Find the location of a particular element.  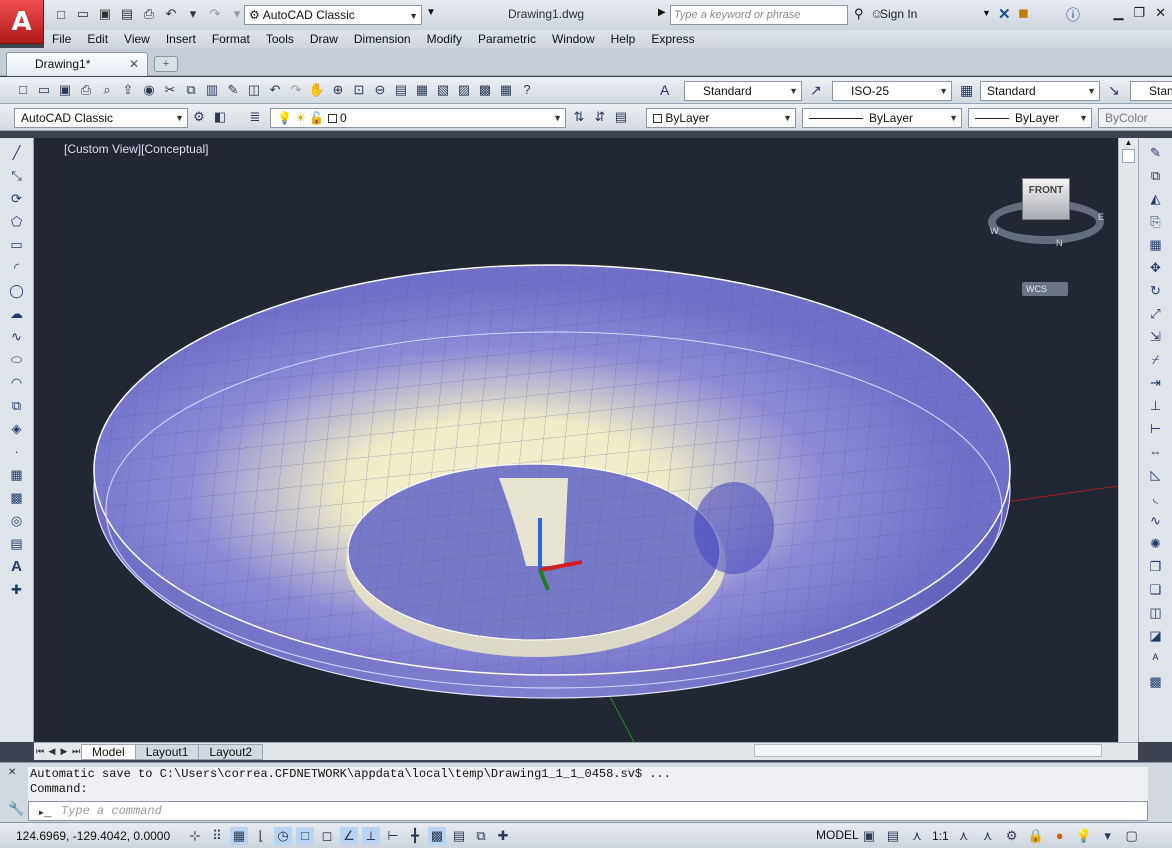

tab-layout2: Layout2 is located at coordinates (231, 751).